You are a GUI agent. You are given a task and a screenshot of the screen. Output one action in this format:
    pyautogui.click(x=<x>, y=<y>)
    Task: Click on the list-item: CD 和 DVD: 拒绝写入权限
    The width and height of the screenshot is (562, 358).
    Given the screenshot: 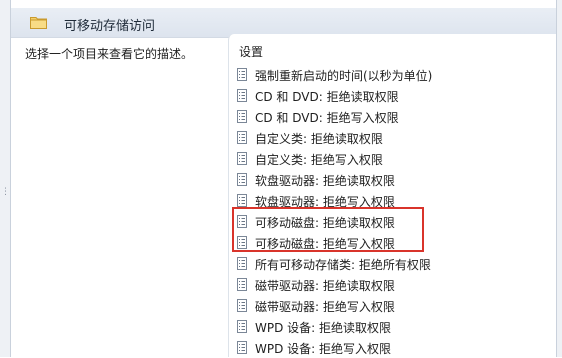 What is the action you would take?
    pyautogui.click(x=396, y=116)
    